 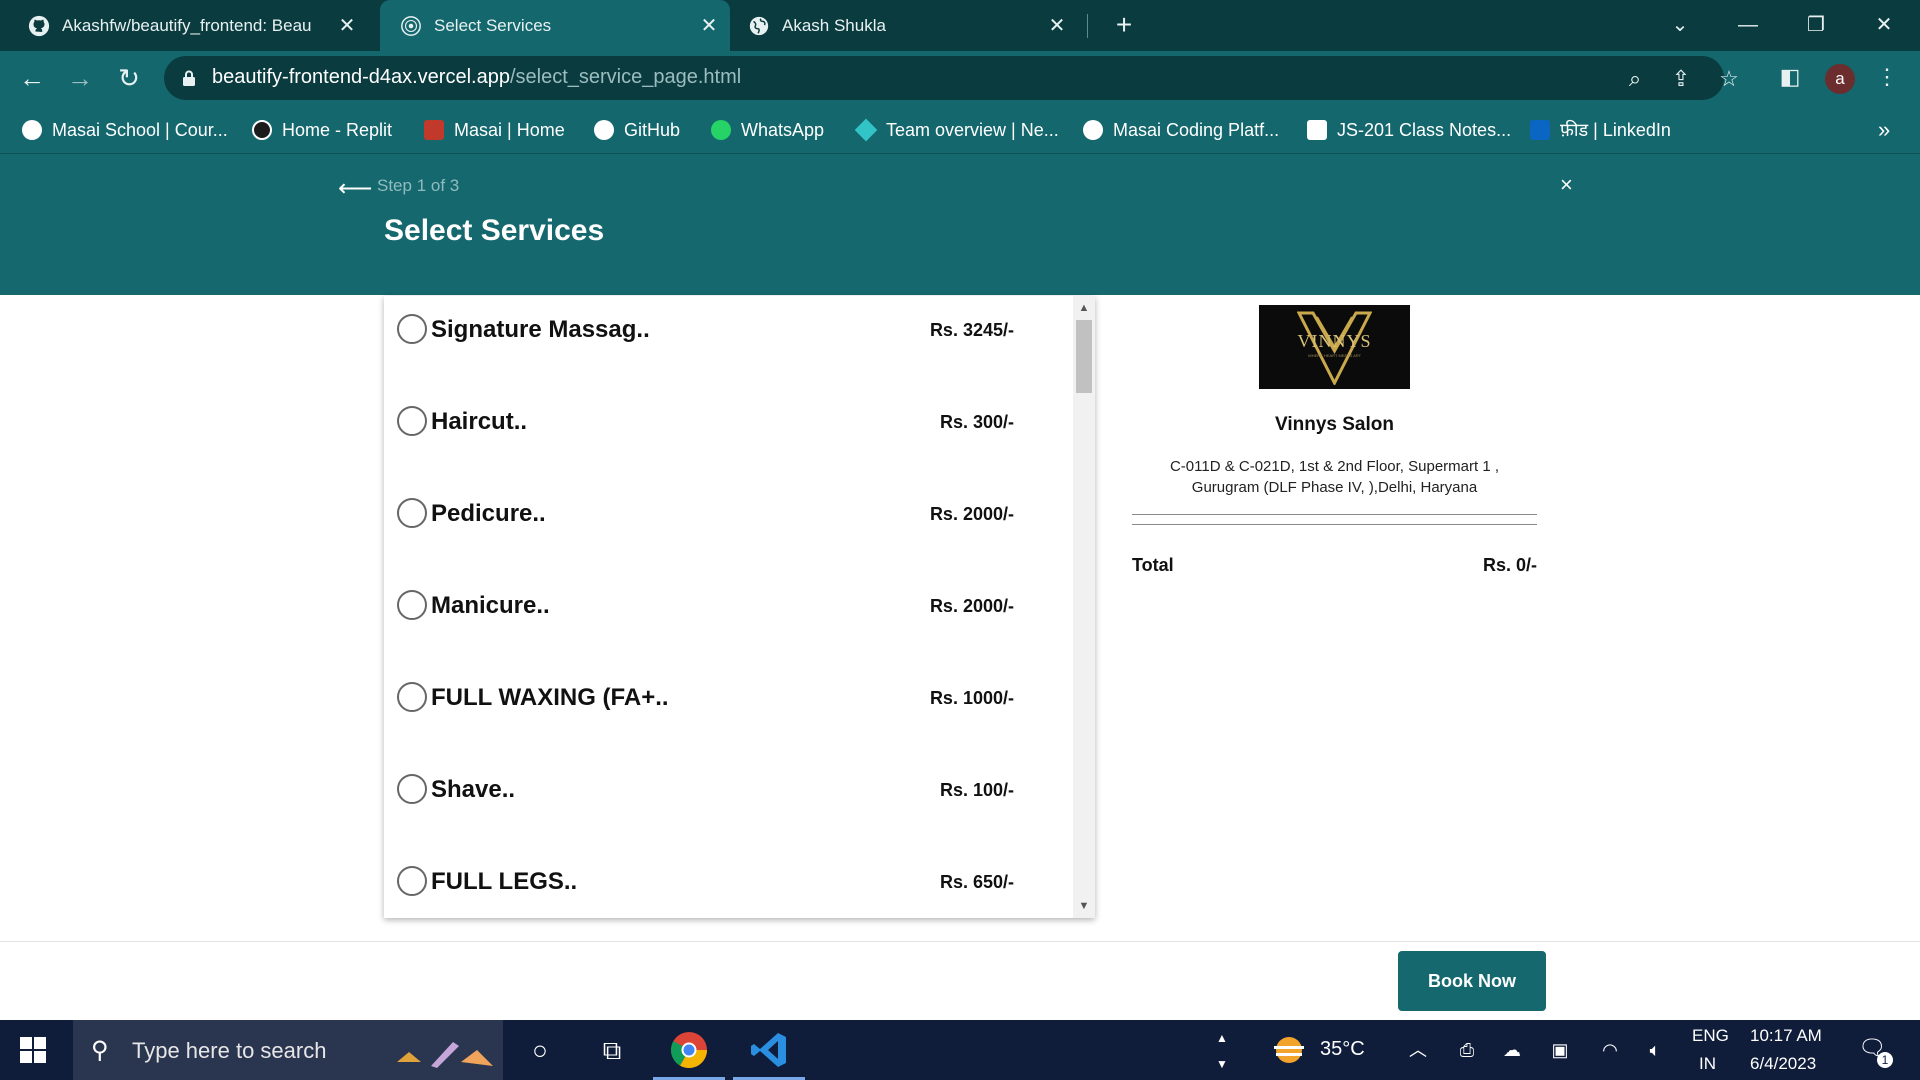 What do you see at coordinates (1418, 1050) in the screenshot?
I see `show-hidden-icons-chevron: ︿` at bounding box center [1418, 1050].